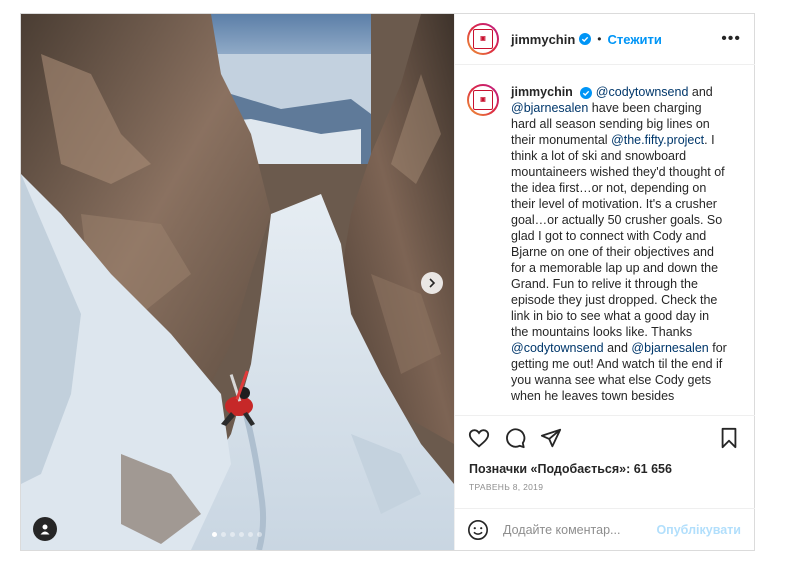 The width and height of the screenshot is (800, 572). I want to click on author-username: jimmychin, so click(543, 39).